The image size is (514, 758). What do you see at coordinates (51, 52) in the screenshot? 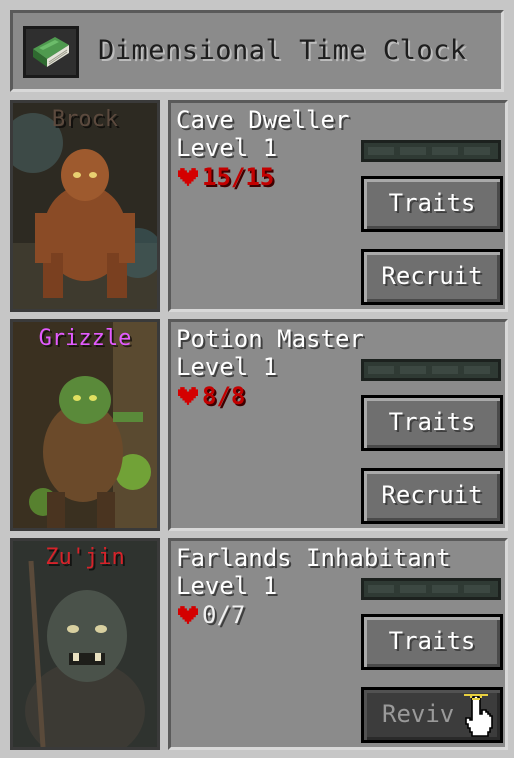
I see `book-icon` at bounding box center [51, 52].